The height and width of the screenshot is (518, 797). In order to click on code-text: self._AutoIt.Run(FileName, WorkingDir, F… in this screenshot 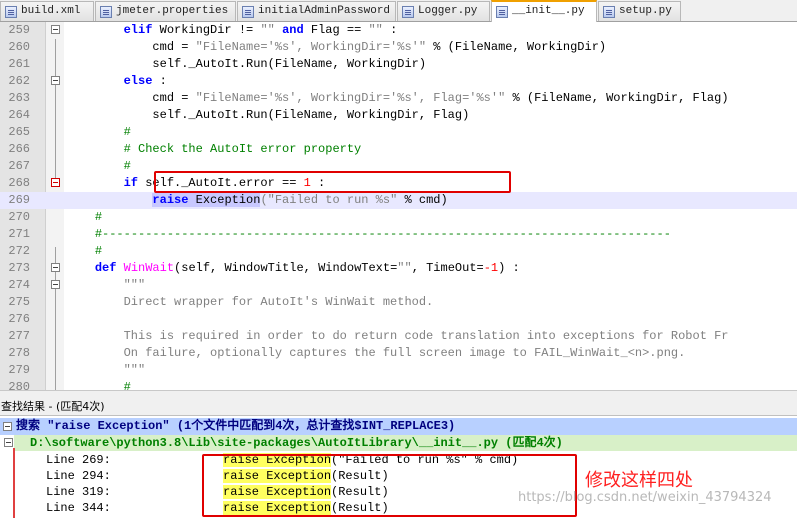, I will do `click(268, 115)`.